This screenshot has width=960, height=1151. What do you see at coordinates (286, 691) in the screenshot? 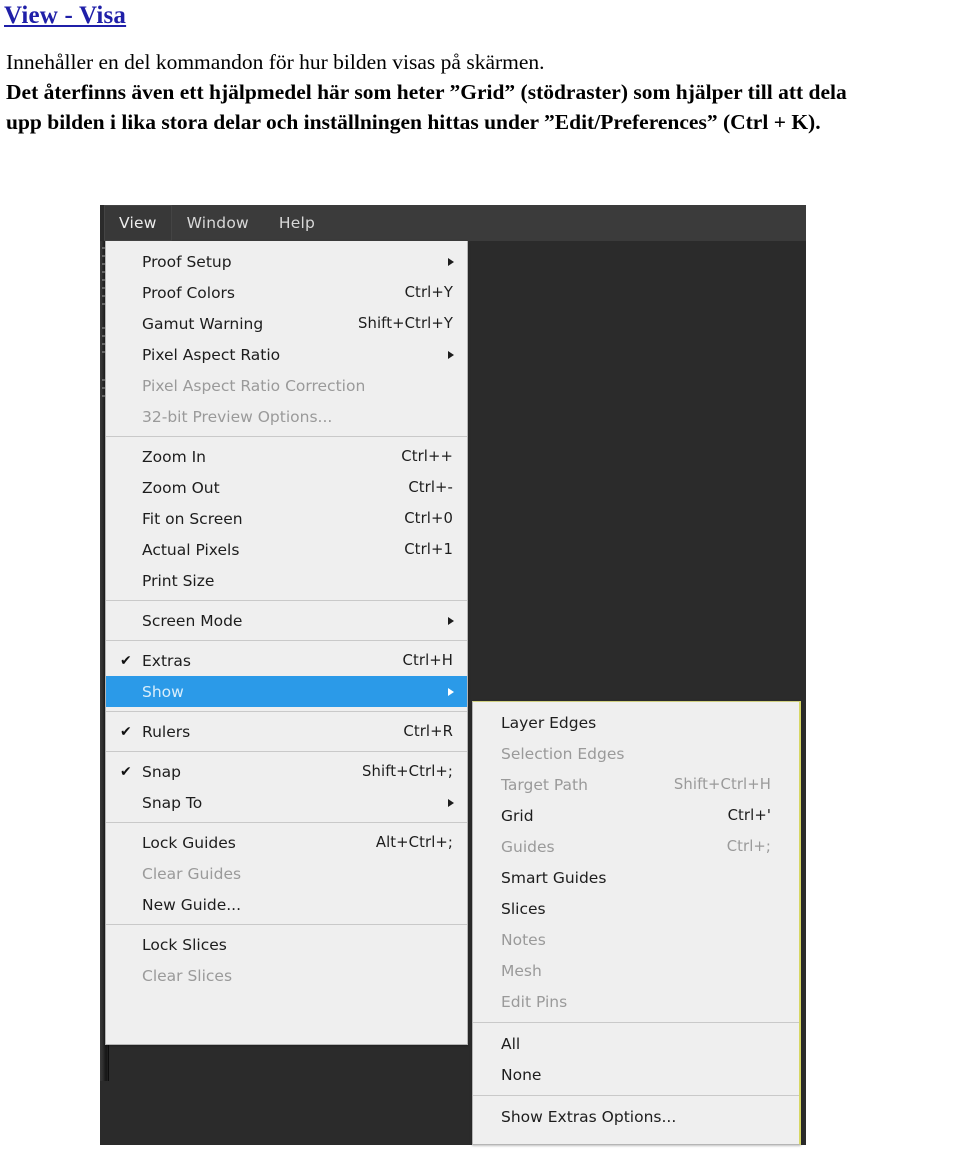
I see `menu-item-show: Show` at bounding box center [286, 691].